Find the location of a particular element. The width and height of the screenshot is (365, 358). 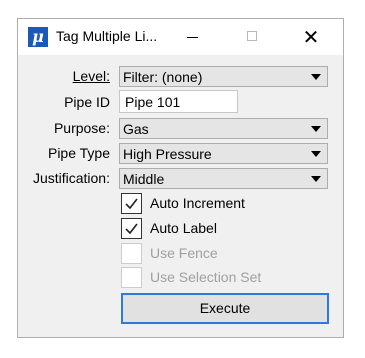

maximize-button is located at coordinates (253, 37).